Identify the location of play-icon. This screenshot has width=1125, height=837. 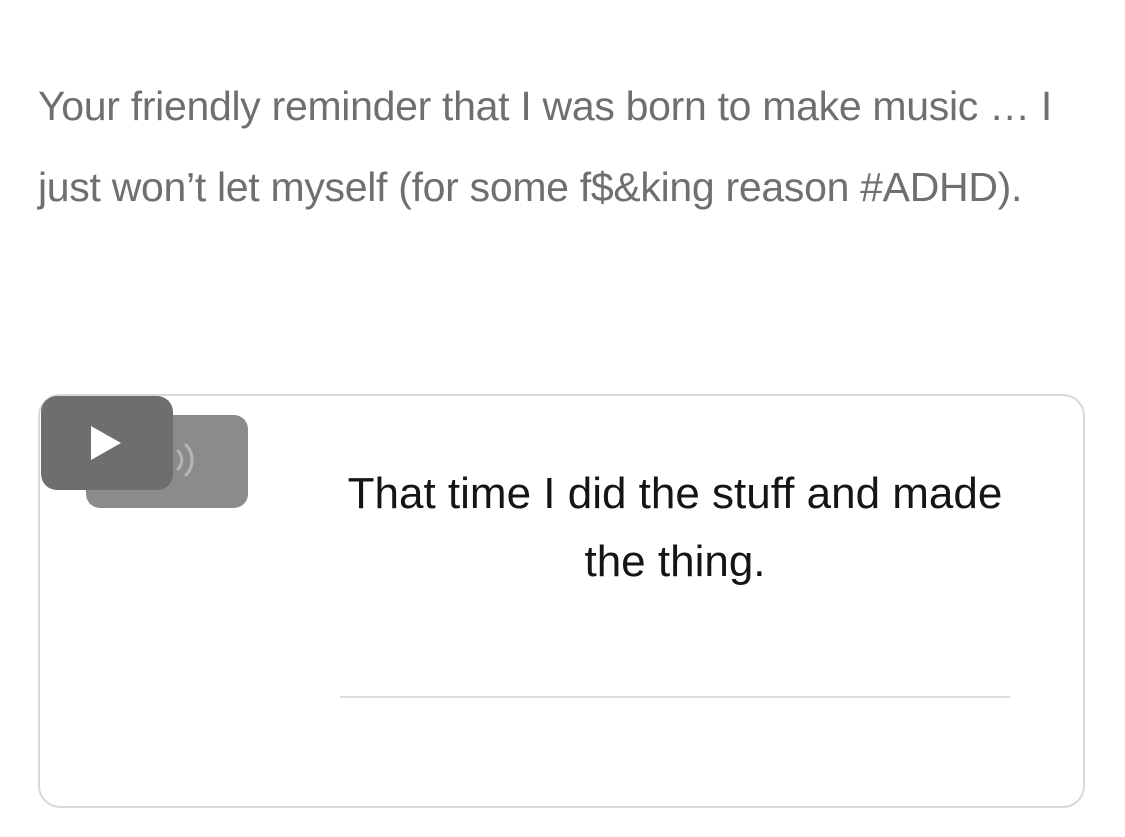
(106, 443).